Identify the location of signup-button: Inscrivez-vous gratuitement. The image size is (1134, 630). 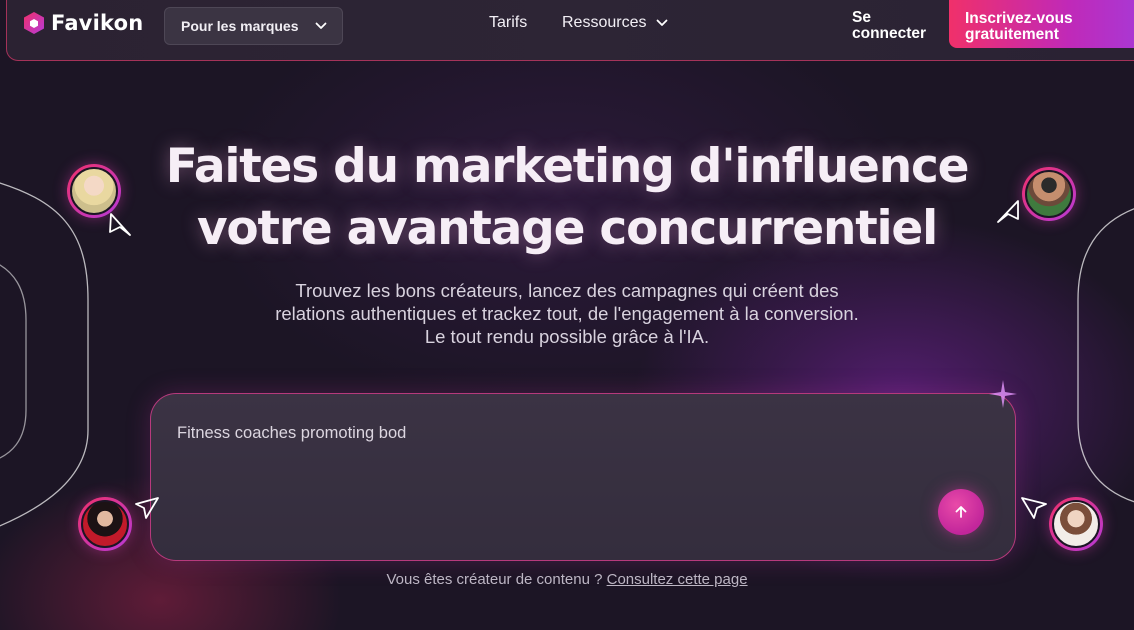
(1041, 24).